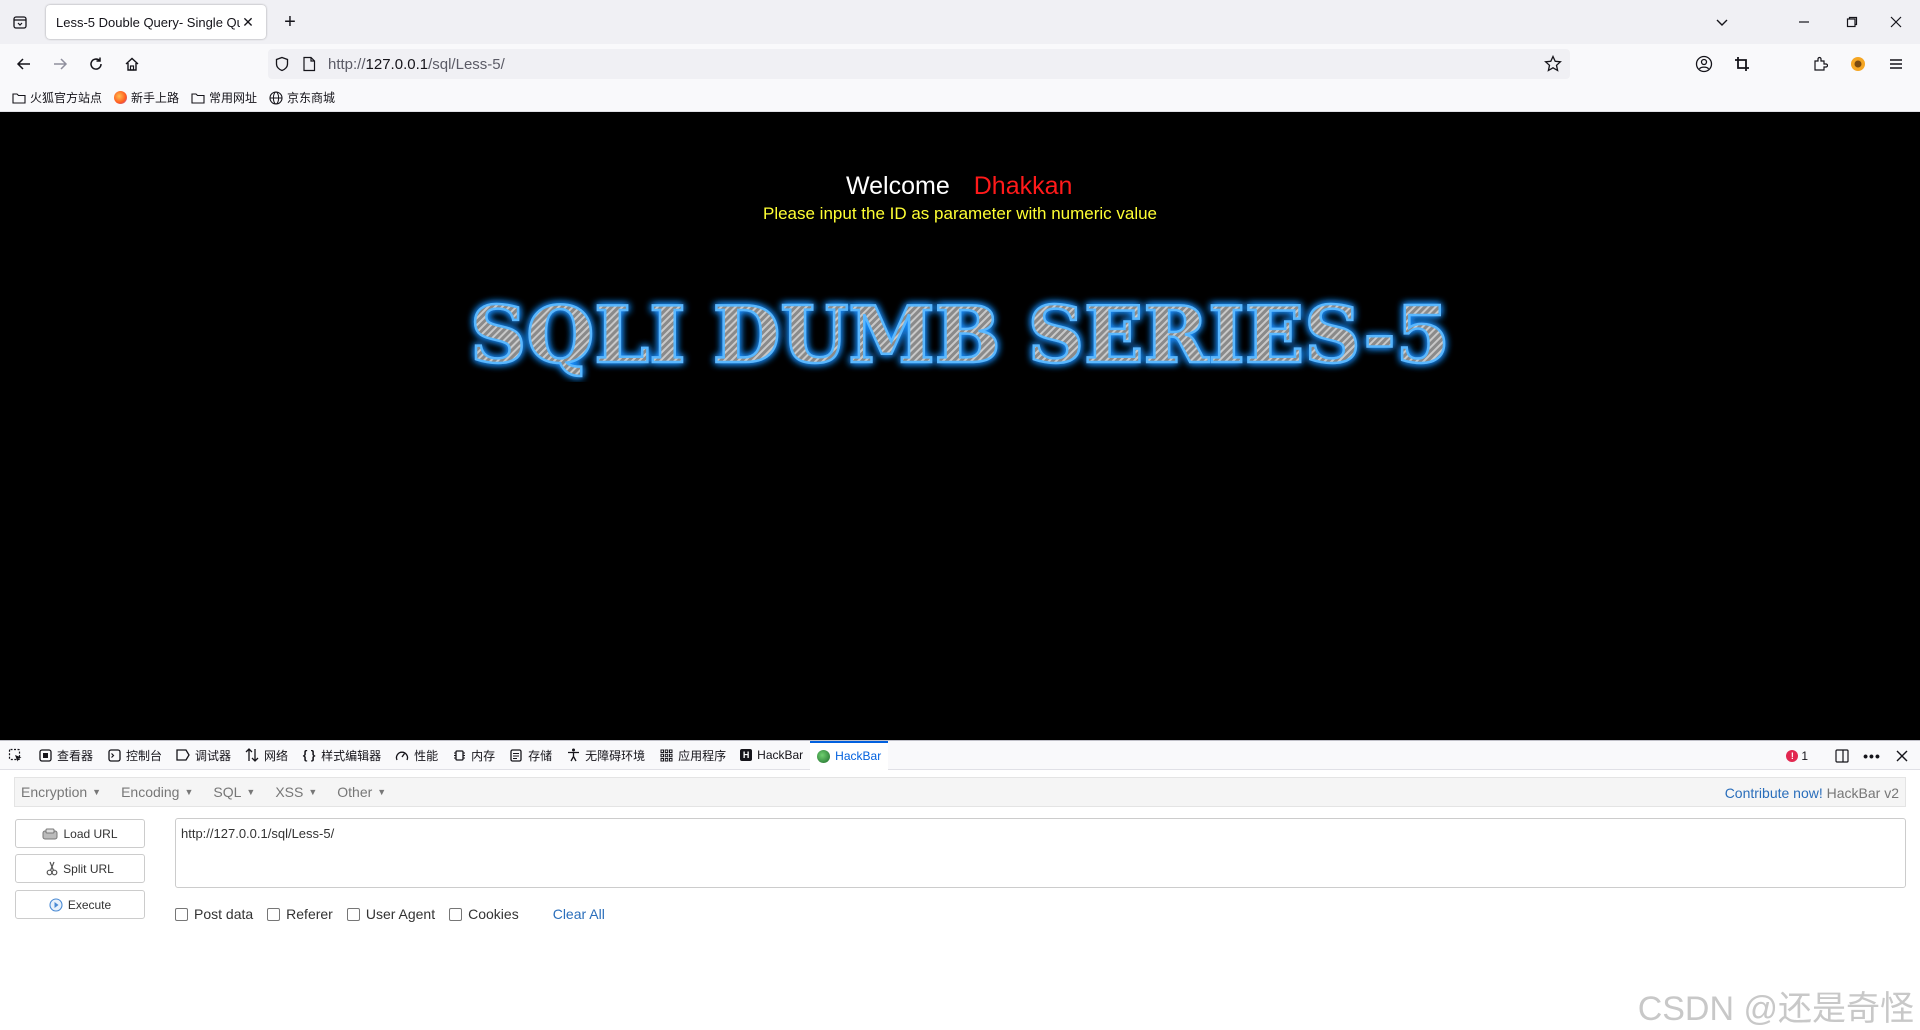 The image size is (1920, 1030). What do you see at coordinates (276, 97) in the screenshot?
I see `globe-icon` at bounding box center [276, 97].